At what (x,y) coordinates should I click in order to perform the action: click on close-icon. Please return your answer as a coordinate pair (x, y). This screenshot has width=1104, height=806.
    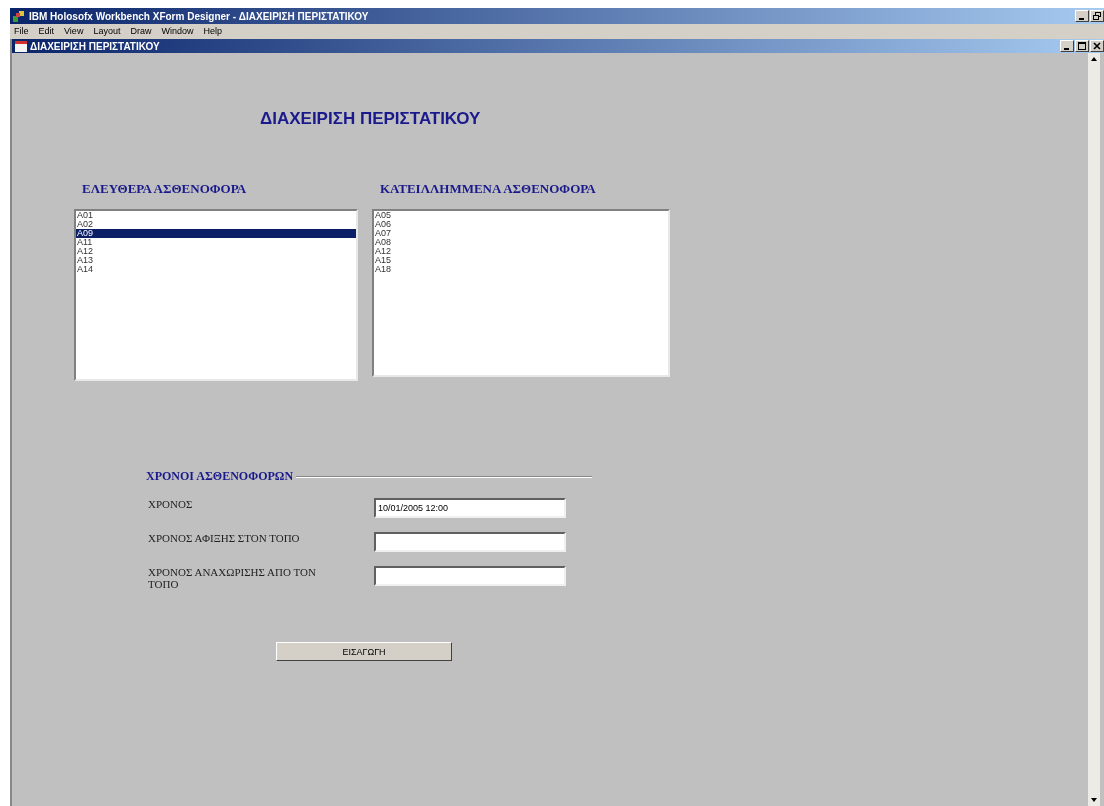
    Looking at the image, I should click on (1097, 46).